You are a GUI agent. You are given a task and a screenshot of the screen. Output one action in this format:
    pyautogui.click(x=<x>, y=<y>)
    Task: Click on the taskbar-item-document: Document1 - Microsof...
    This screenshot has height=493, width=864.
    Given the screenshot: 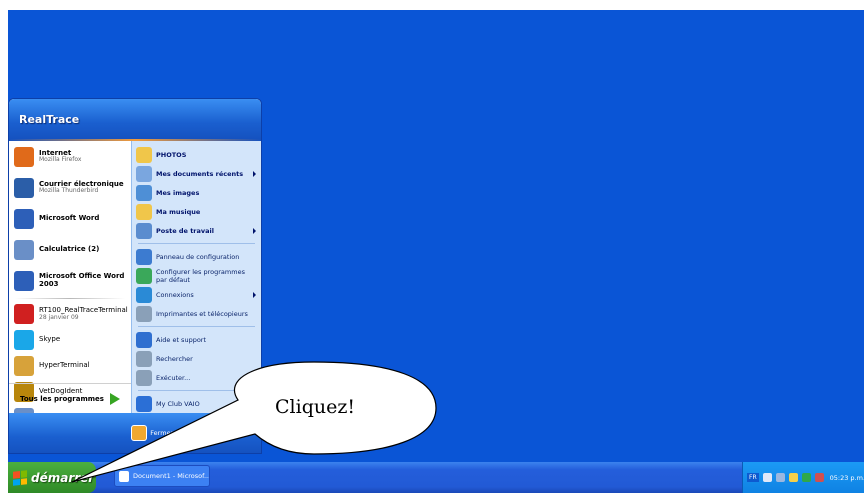 What is the action you would take?
    pyautogui.click(x=162, y=476)
    